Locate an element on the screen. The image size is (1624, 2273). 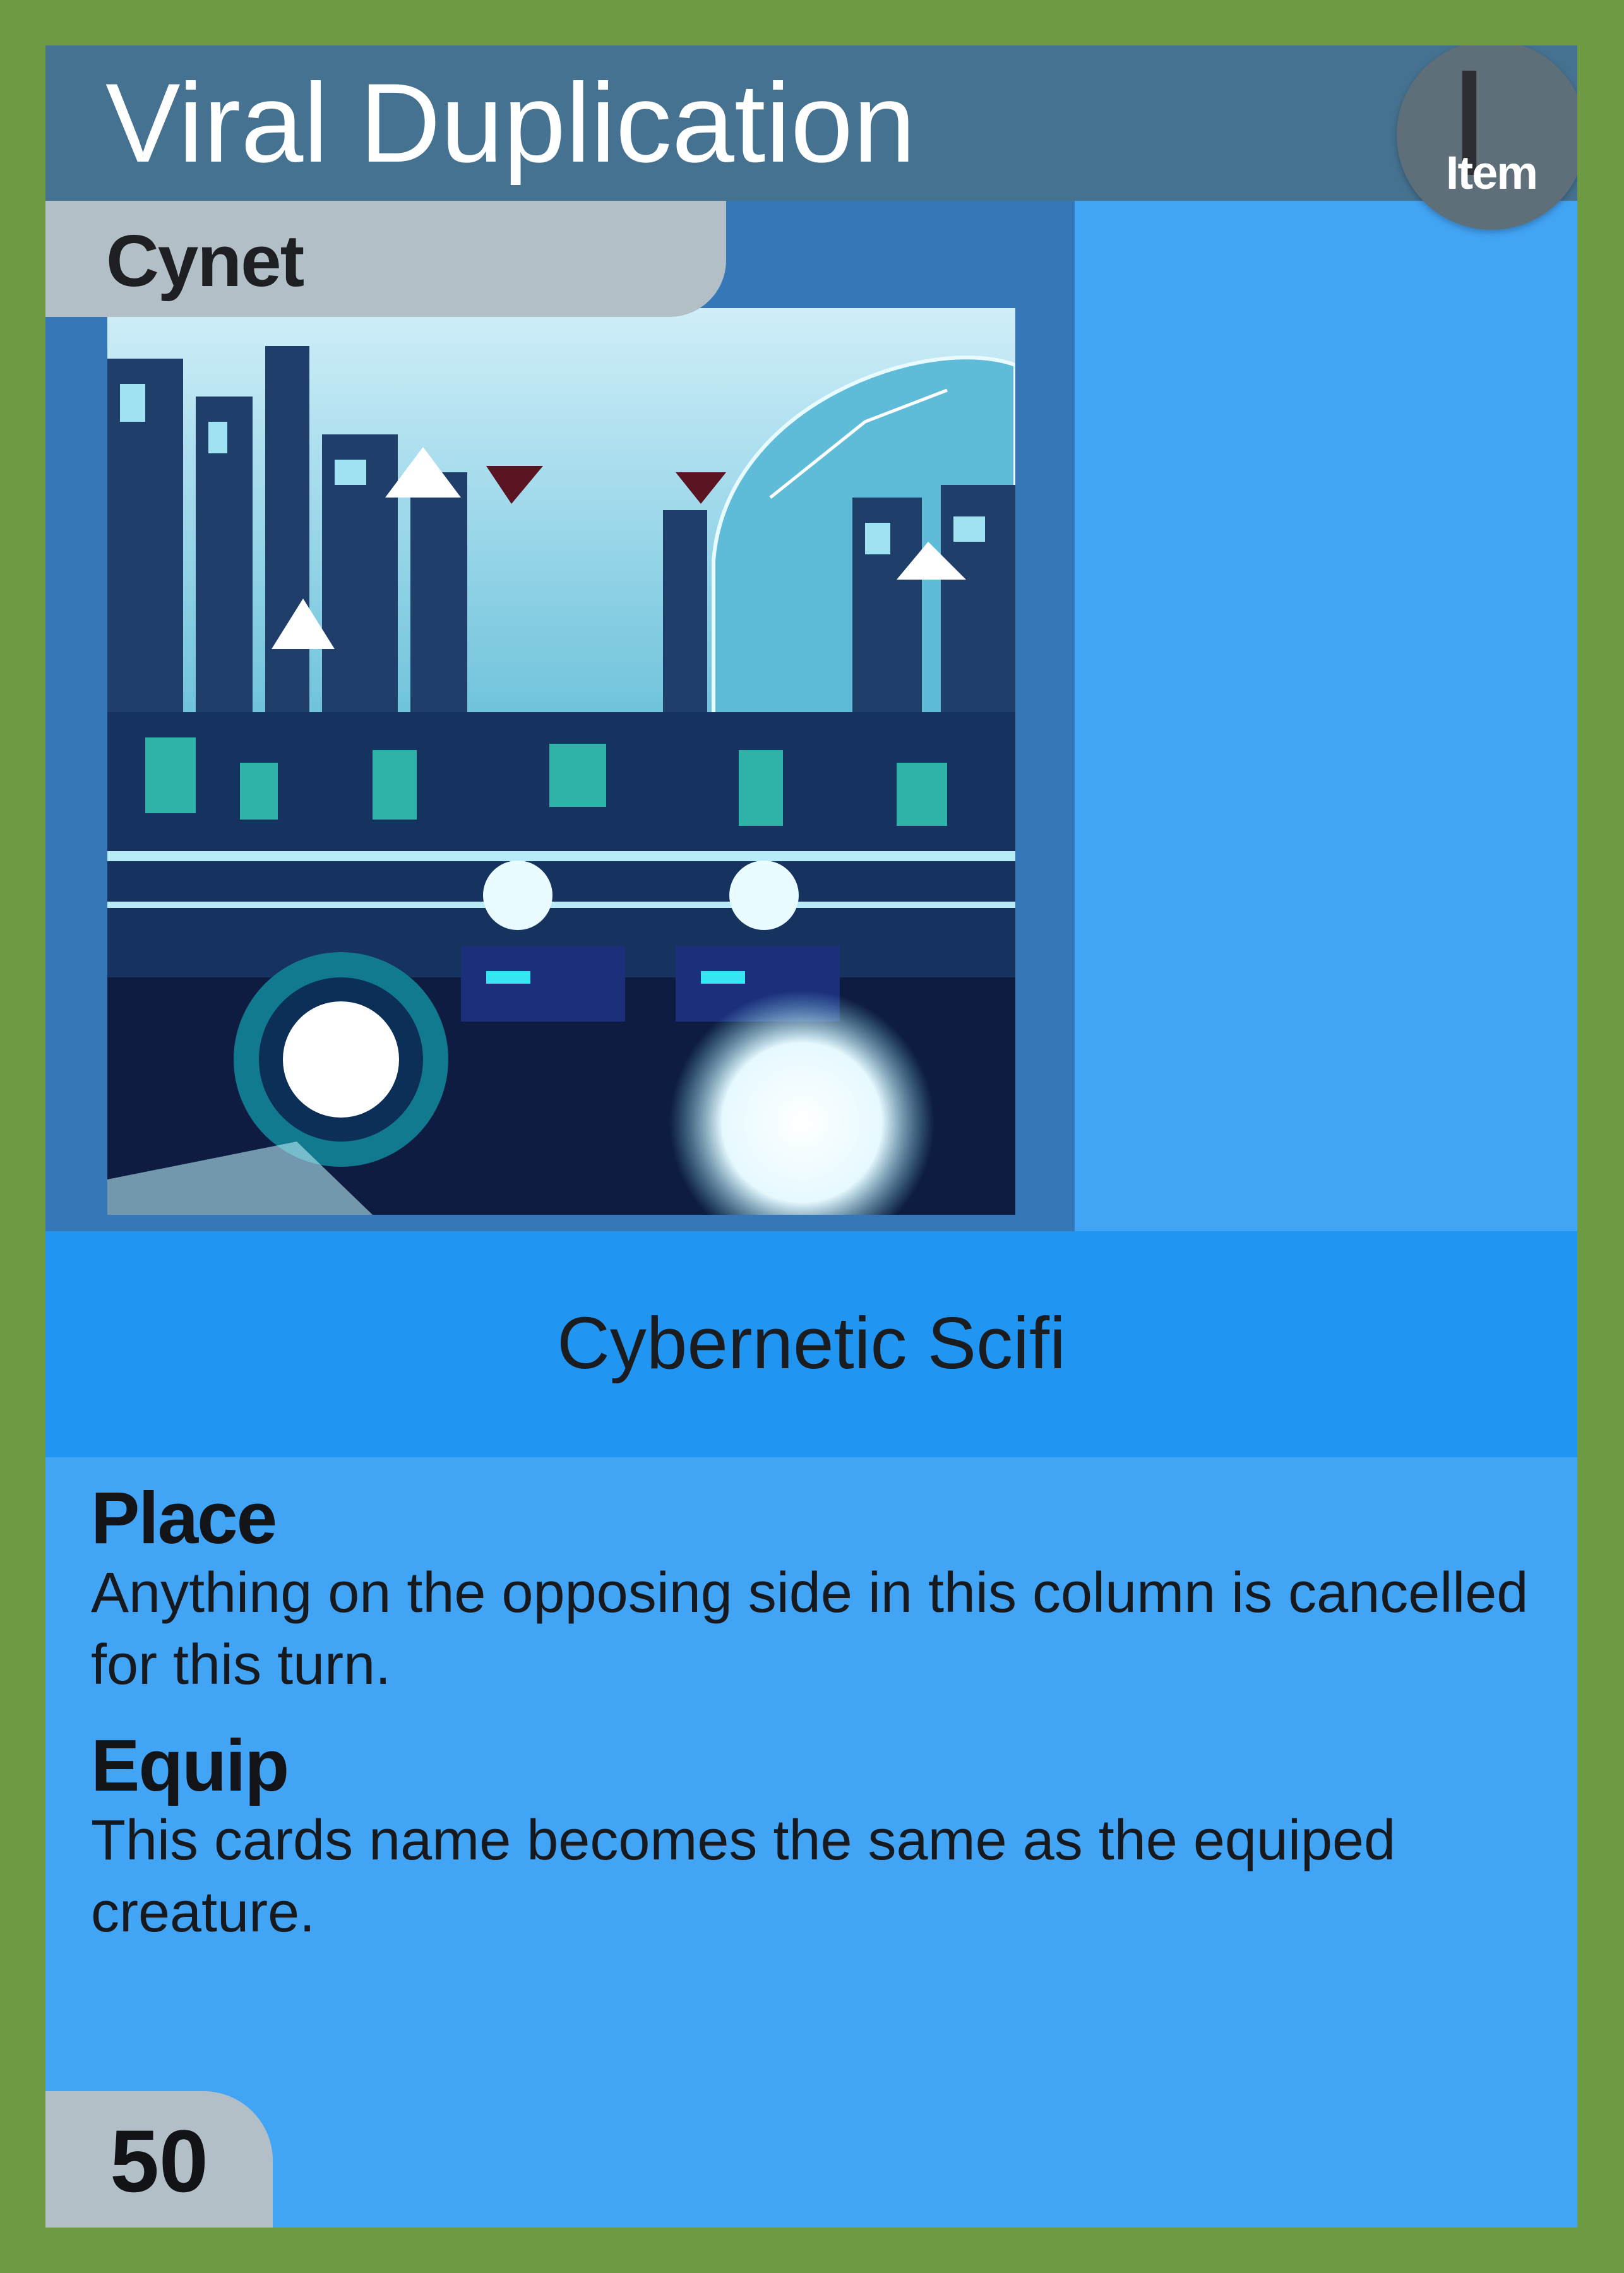
card-title: Viral Duplication is located at coordinates (510, 123).